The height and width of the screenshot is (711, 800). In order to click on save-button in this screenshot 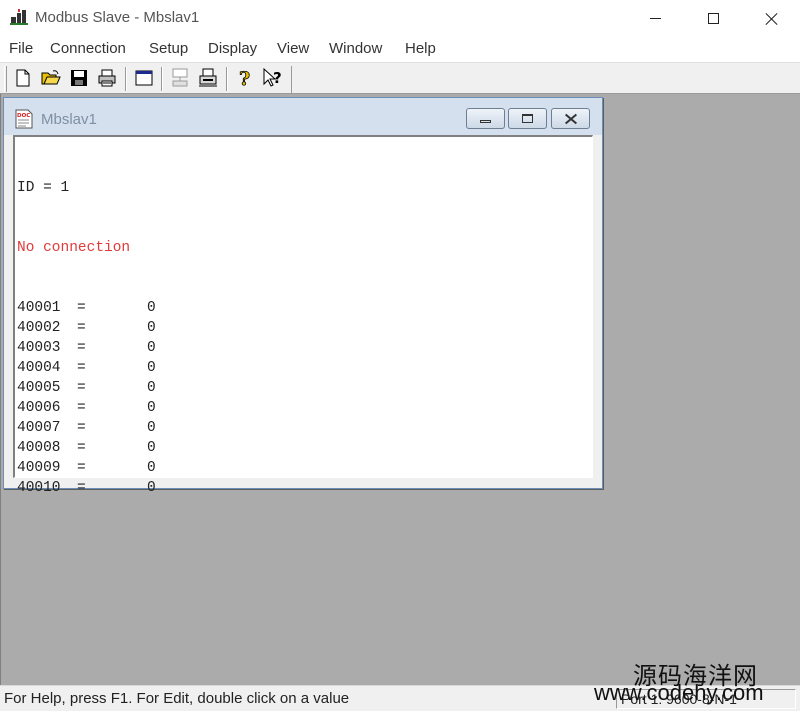, I will do `click(79, 78)`.